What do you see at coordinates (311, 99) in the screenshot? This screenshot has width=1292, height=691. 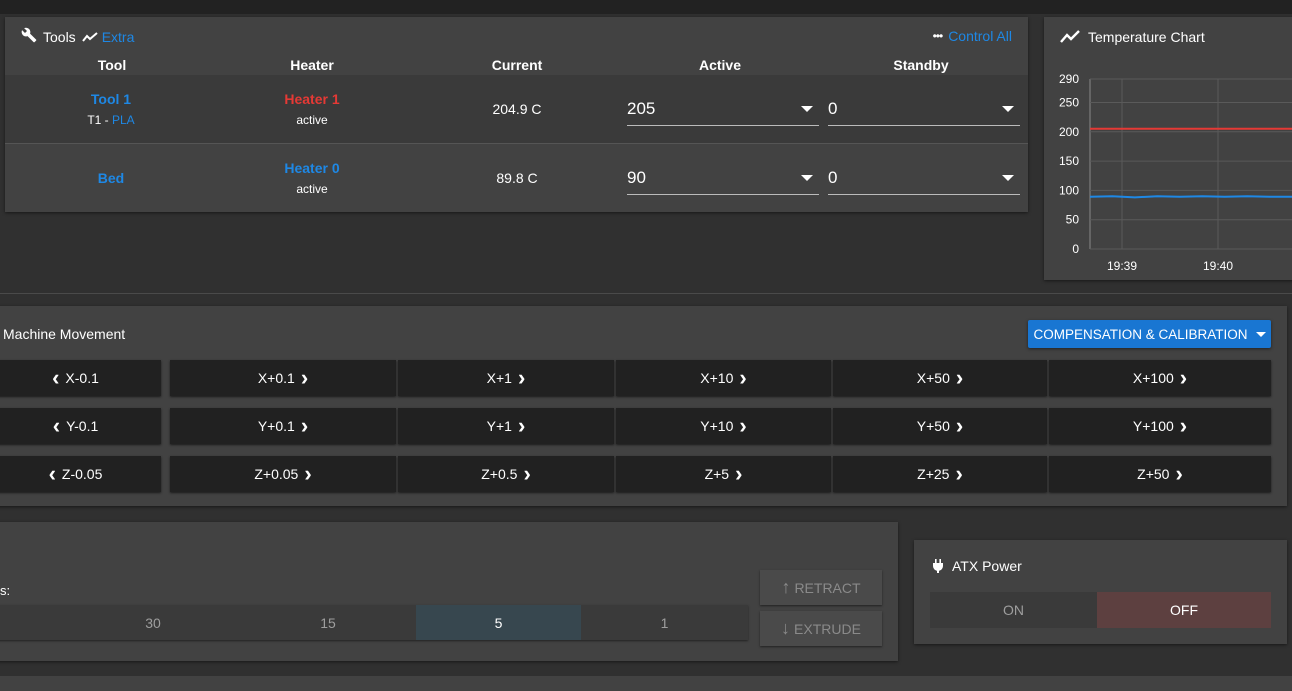 I see `heater-name: Heater 1` at bounding box center [311, 99].